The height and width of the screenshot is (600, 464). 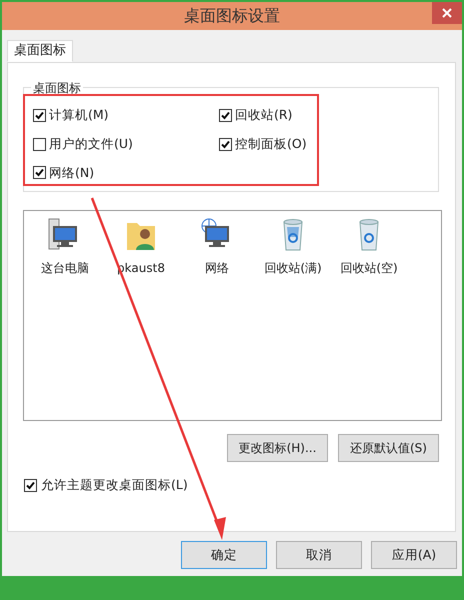 What do you see at coordinates (263, 115) in the screenshot?
I see `checkbox-label: 回收站(R)` at bounding box center [263, 115].